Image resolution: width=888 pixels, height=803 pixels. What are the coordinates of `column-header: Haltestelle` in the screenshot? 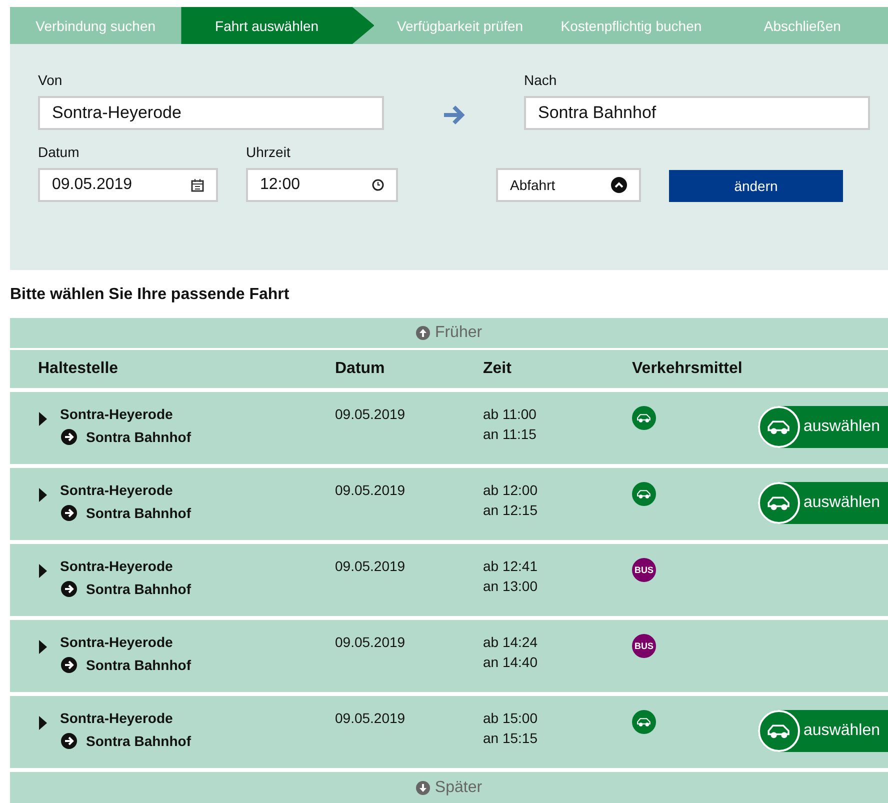 It's located at (79, 369).